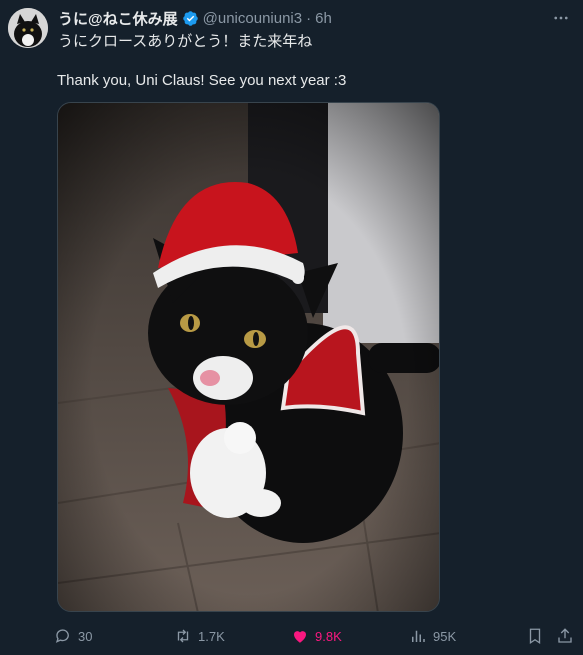 The image size is (583, 655). What do you see at coordinates (118, 18) in the screenshot?
I see `display-name: うに@ねこ休み展` at bounding box center [118, 18].